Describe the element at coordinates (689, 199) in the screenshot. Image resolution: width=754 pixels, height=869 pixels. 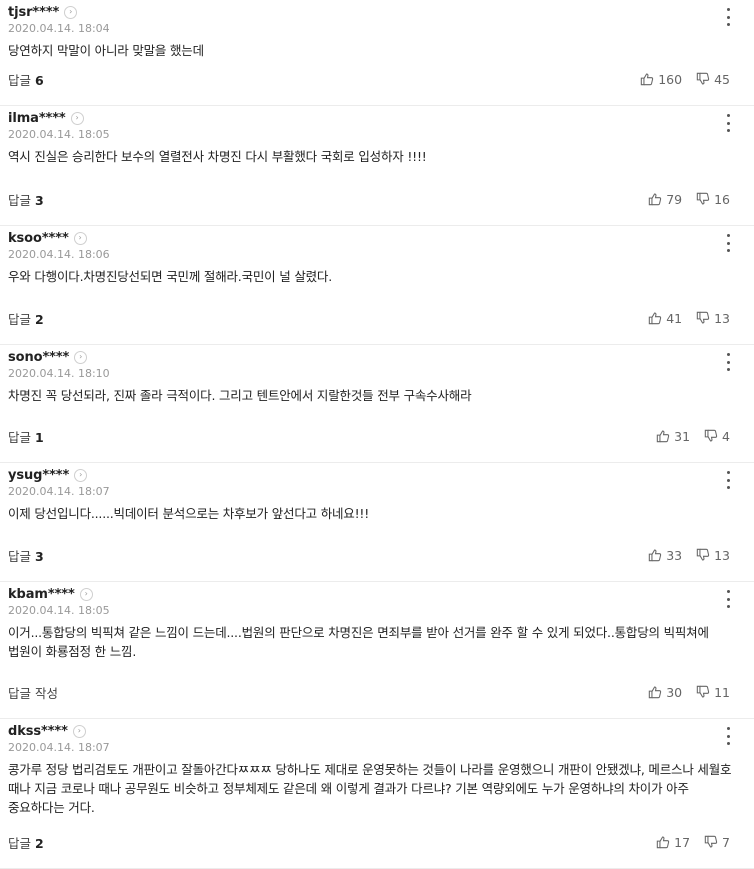
I see `vote-group: 79 16` at that location.